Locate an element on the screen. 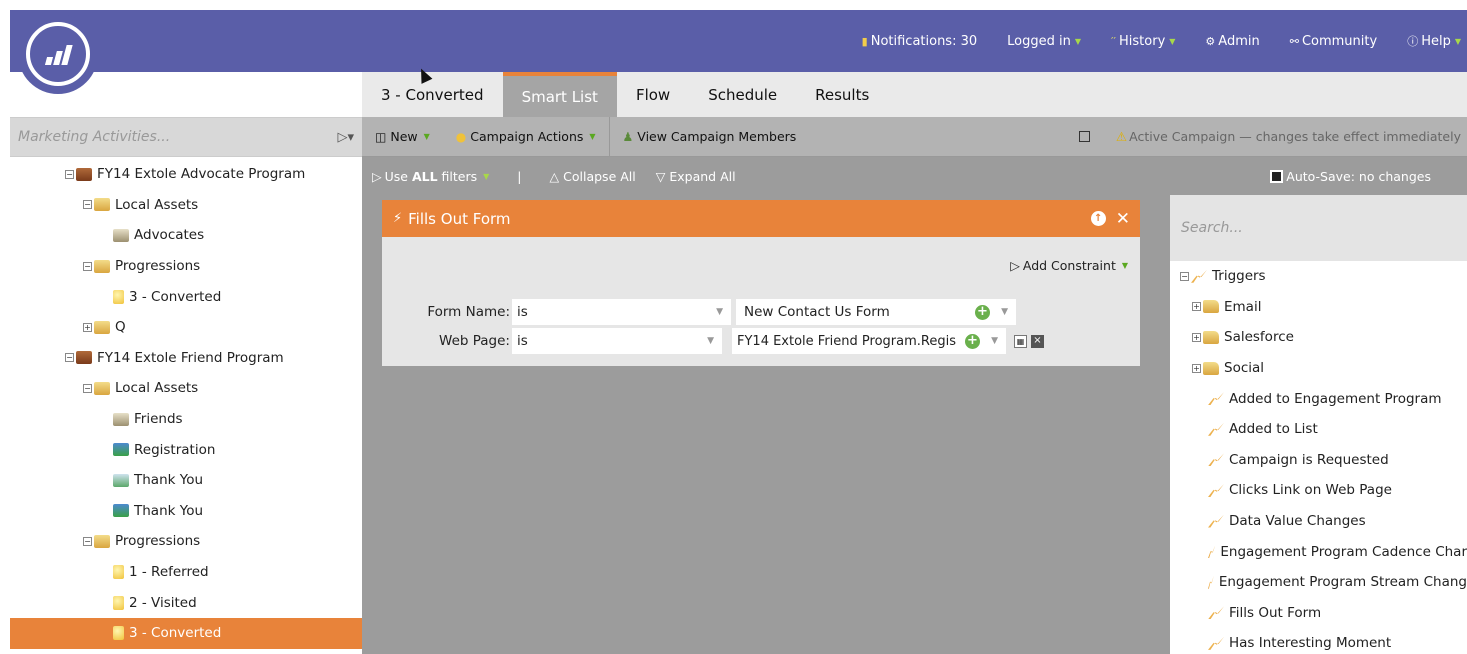 The height and width of the screenshot is (654, 1467). community-link: ⚯ Community is located at coordinates (1333, 41).